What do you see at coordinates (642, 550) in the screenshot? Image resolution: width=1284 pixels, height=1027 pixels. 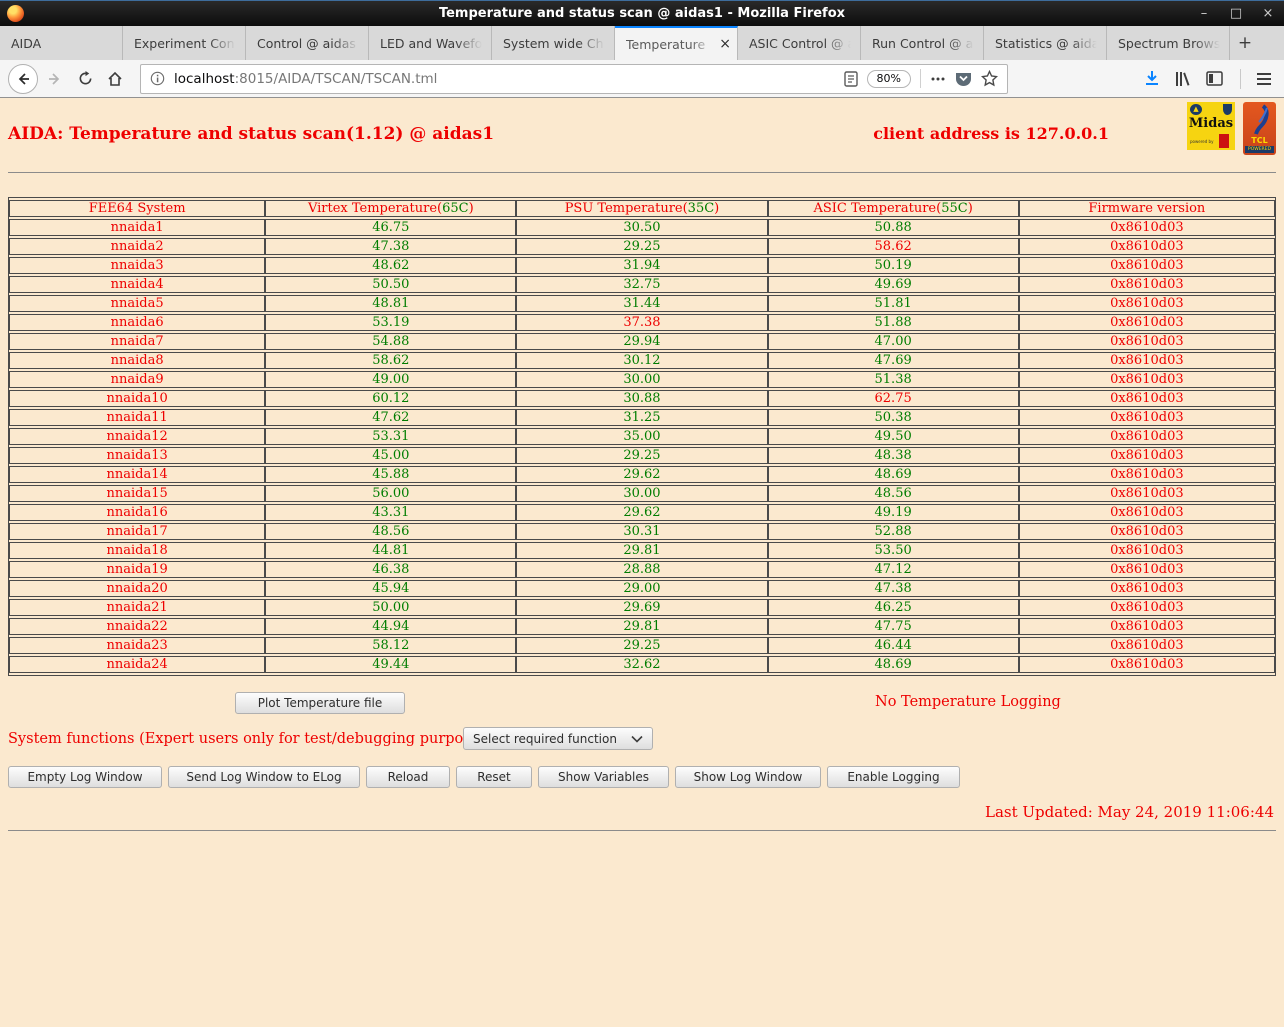 I see `table-row: nnaida18 44.81 29.81 53.50 0x8610d03` at bounding box center [642, 550].